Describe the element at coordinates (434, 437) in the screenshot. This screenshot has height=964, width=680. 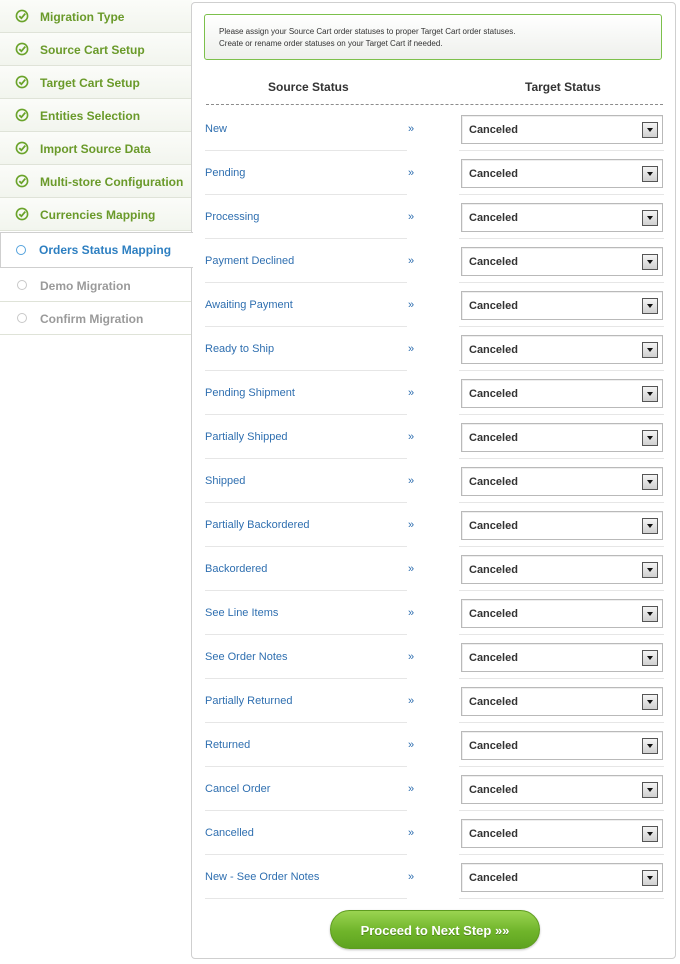
I see `mapping-row: Partially Shipped » Canceled` at that location.